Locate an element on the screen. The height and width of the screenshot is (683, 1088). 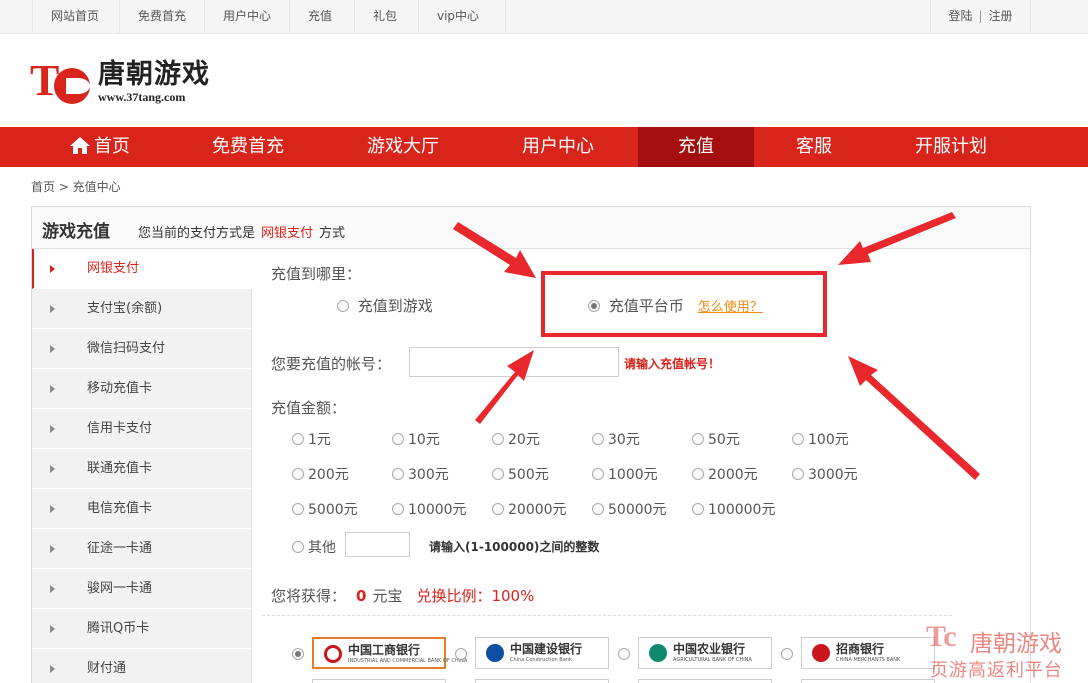
sidebar-item-junnet-card: 骏网一卡通 is located at coordinates (142, 589).